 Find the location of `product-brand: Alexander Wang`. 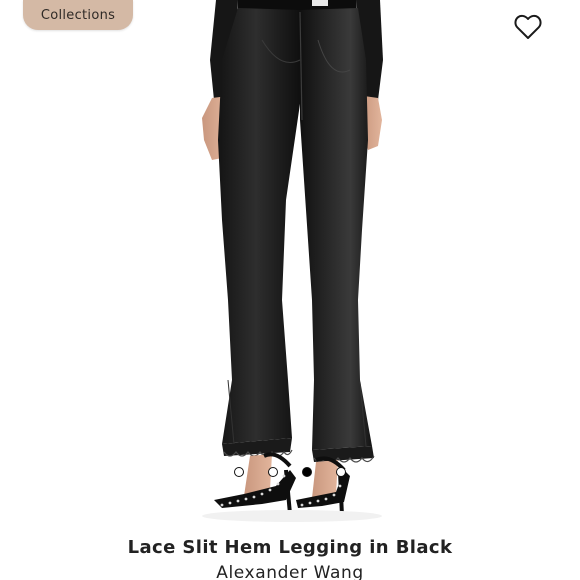

product-brand: Alexander Wang is located at coordinates (290, 571).